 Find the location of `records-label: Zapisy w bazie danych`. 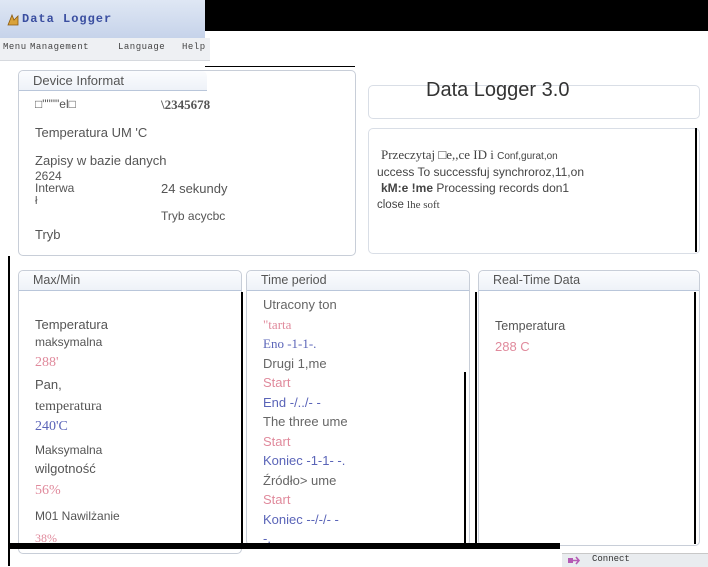

records-label: Zapisy w bazie danych is located at coordinates (101, 160).